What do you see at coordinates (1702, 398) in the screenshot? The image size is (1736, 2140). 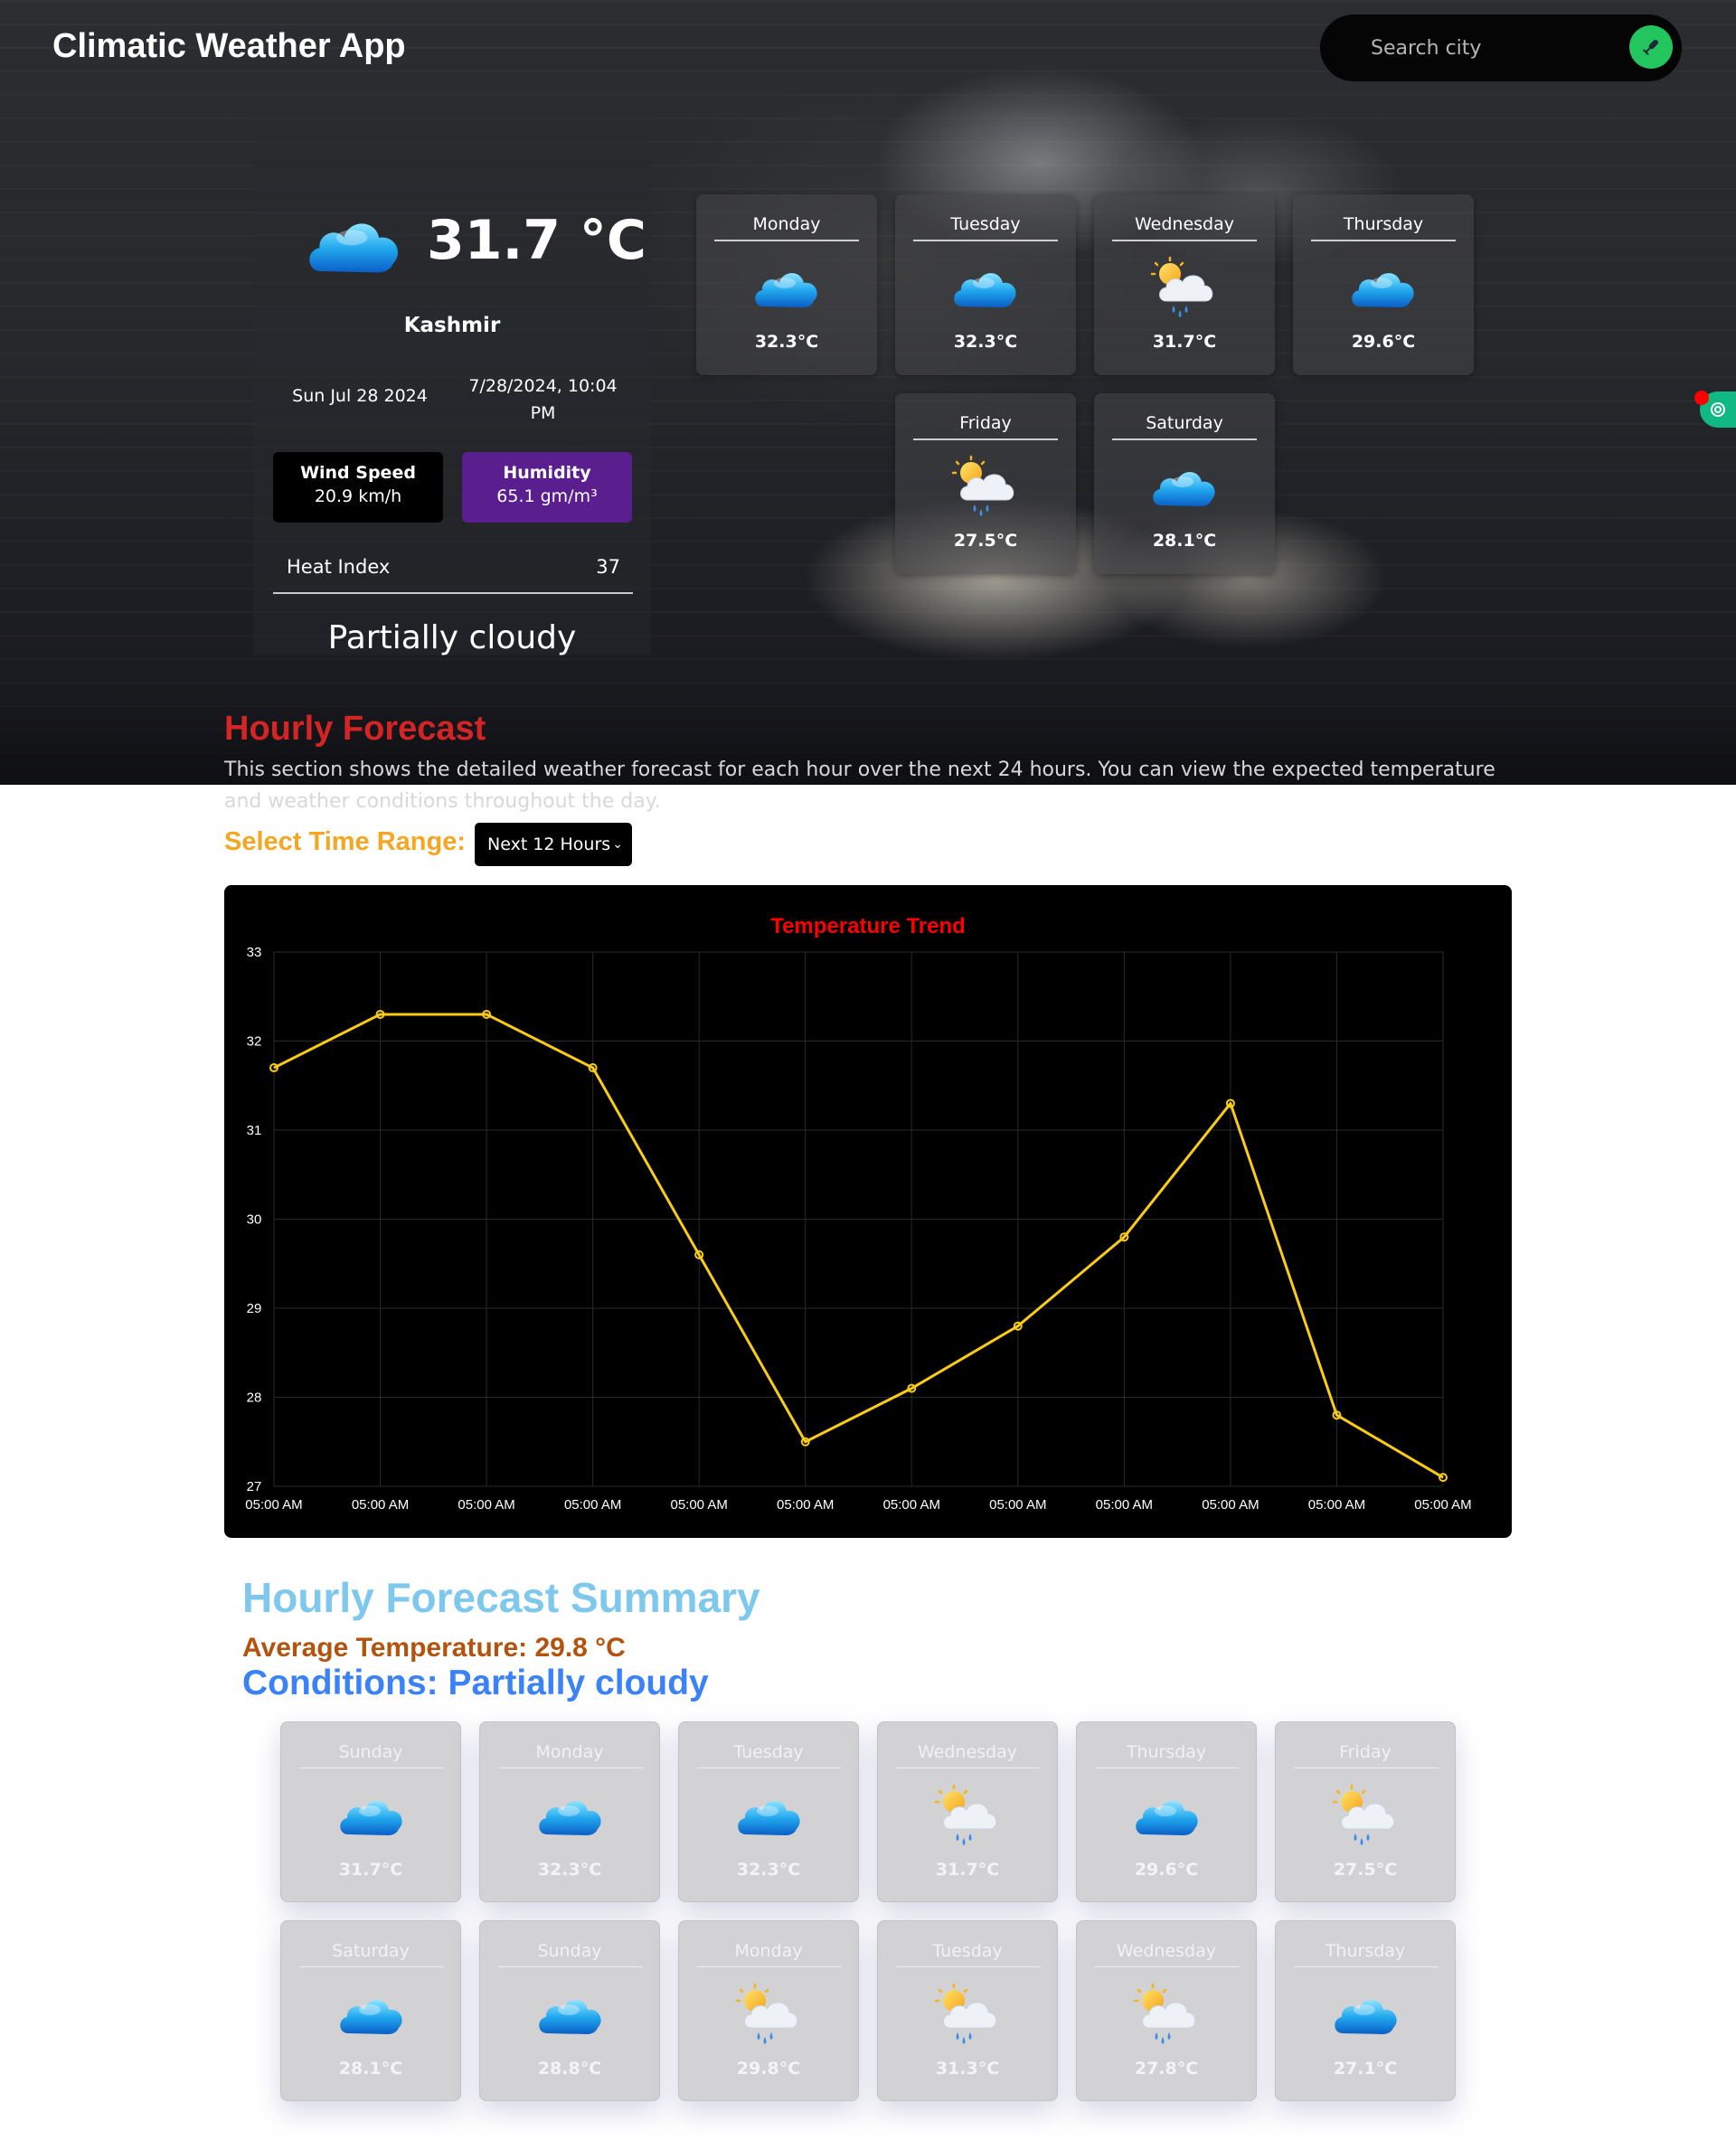 I see `notification-dot` at bounding box center [1702, 398].